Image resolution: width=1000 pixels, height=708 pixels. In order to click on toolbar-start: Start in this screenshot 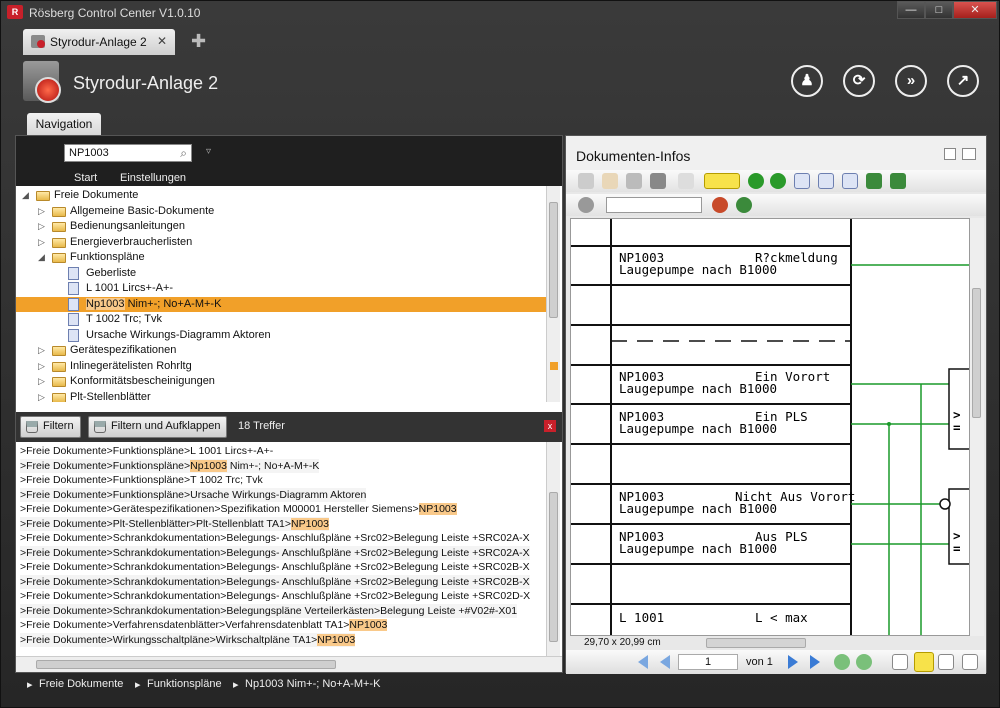, I will do `click(85, 178)`.